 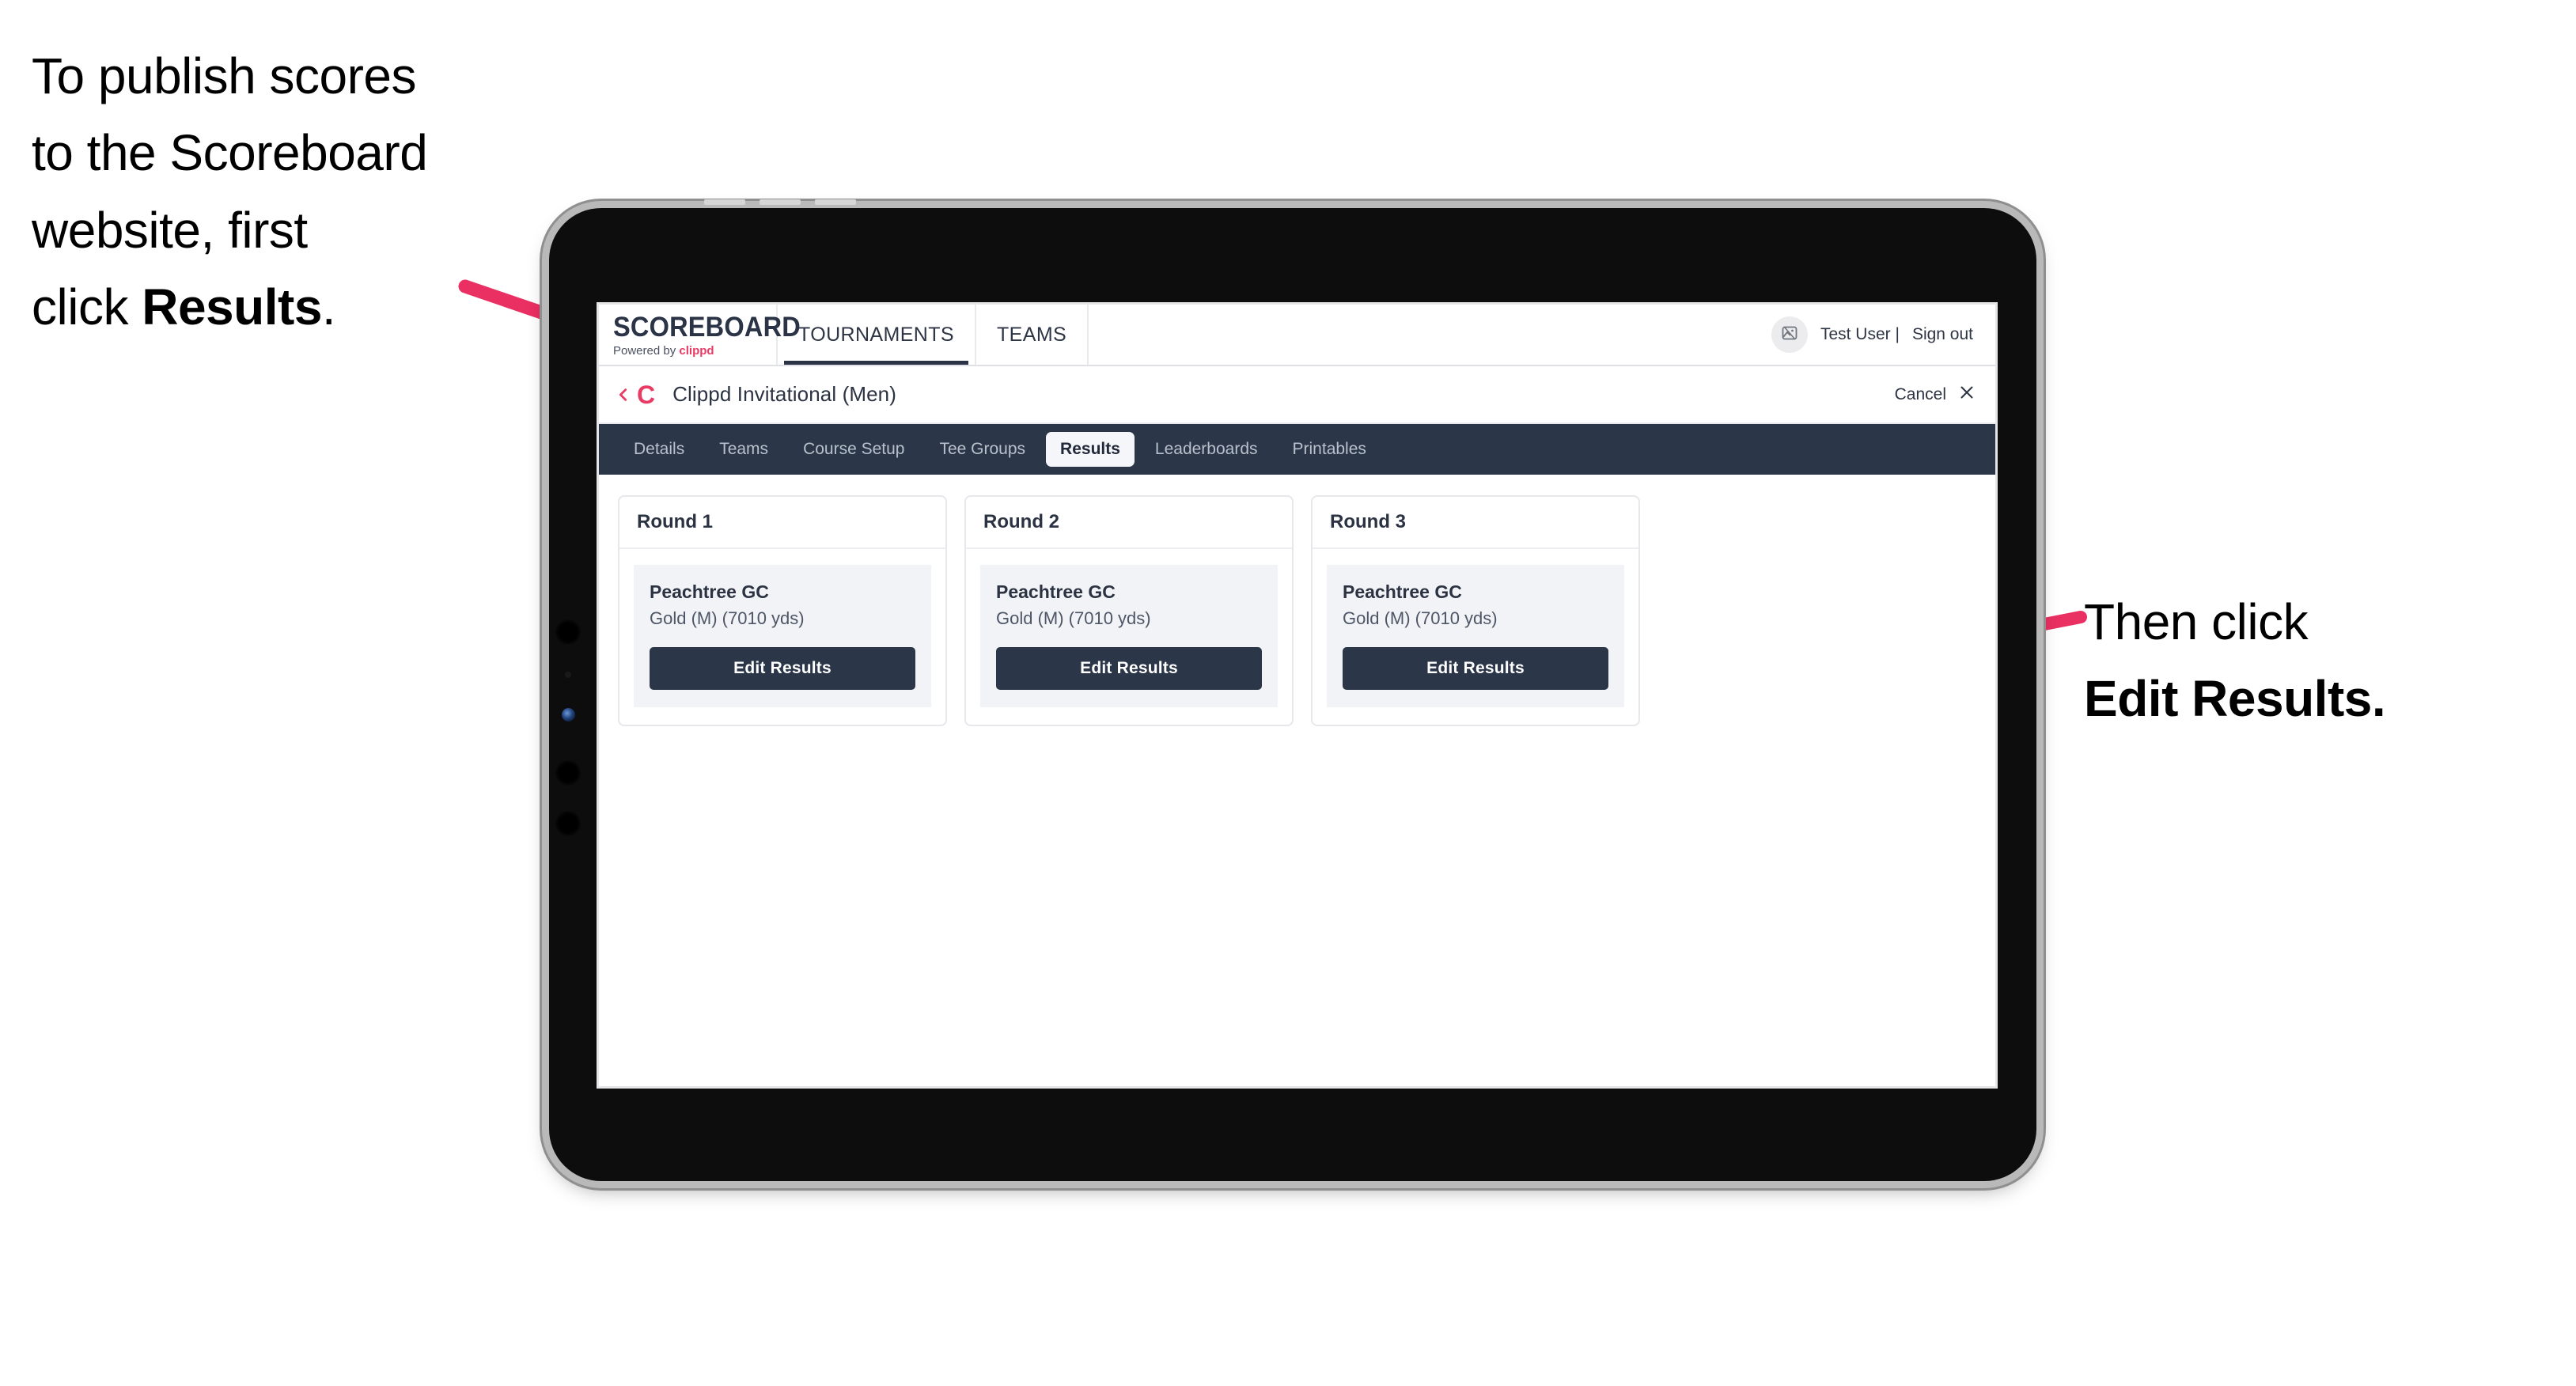 What do you see at coordinates (224, 76) in the screenshot?
I see `callout-left-line-1: To publish scores` at bounding box center [224, 76].